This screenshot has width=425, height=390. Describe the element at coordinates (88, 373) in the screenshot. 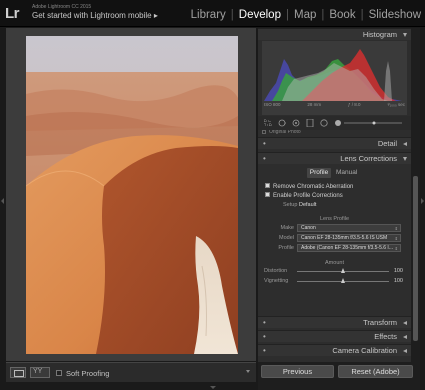

I see `soft-proofing-label: Soft Proofing` at that location.